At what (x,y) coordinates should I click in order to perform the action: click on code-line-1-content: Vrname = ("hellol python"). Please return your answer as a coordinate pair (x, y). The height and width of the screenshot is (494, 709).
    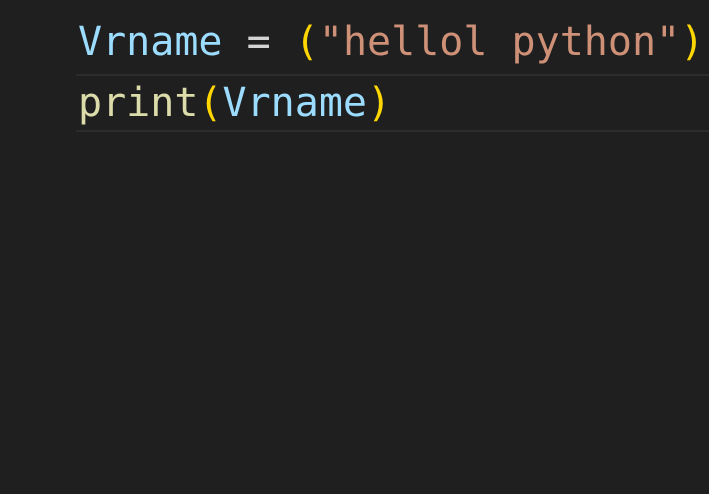
    Looking at the image, I should click on (391, 42).